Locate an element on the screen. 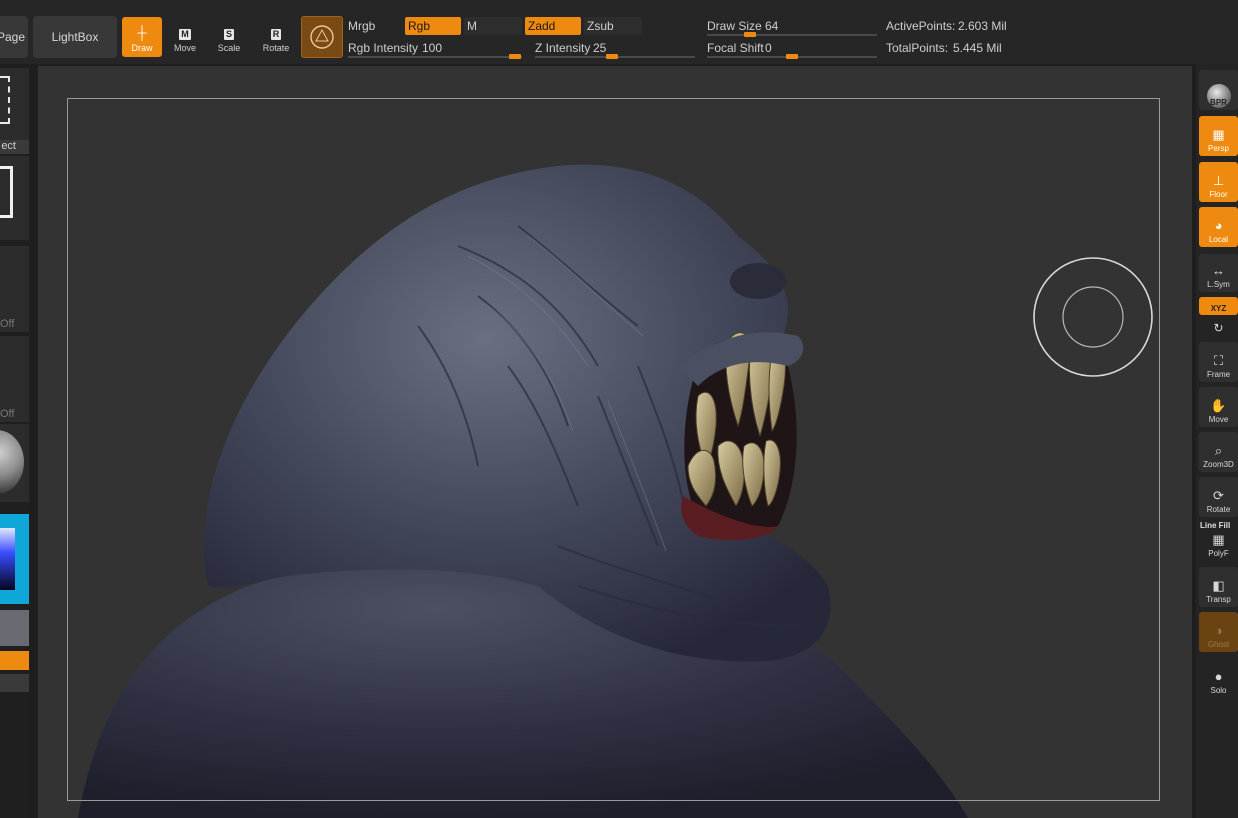 The width and height of the screenshot is (1238, 818). symmetry-icon: ↔ is located at coordinates (1218, 270).